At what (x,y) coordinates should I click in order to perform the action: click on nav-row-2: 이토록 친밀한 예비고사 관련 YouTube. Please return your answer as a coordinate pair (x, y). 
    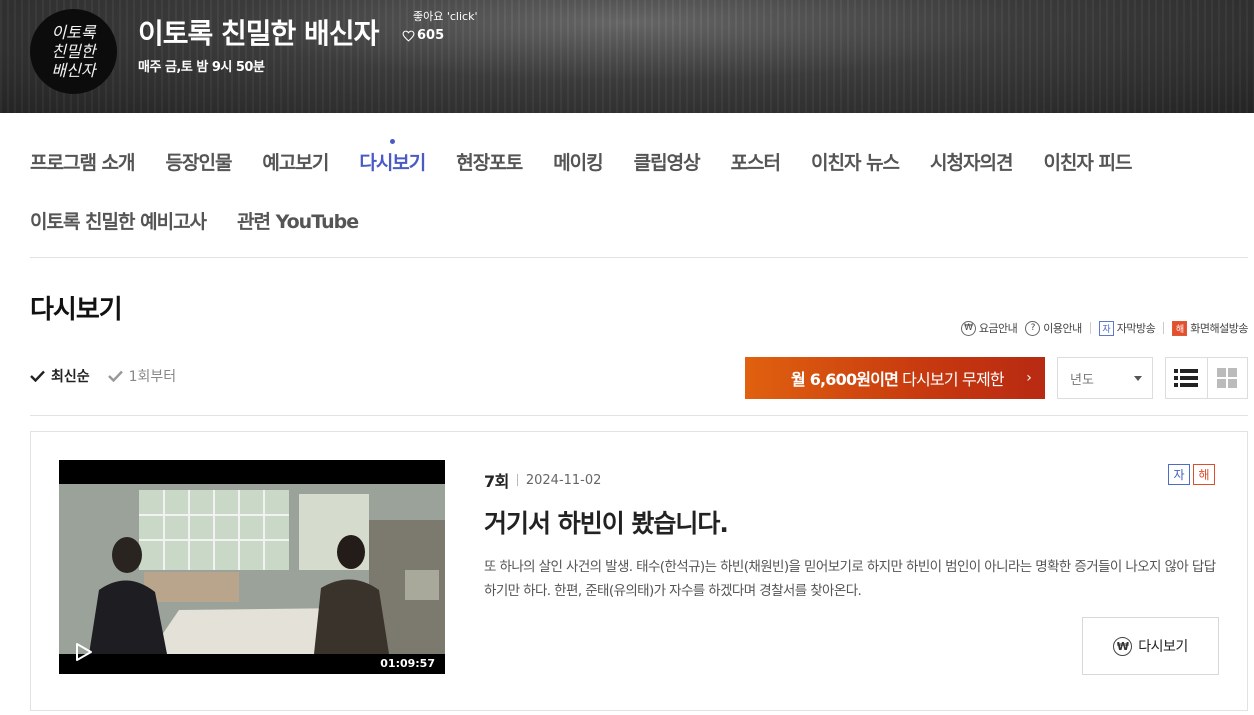
    Looking at the image, I should click on (639, 220).